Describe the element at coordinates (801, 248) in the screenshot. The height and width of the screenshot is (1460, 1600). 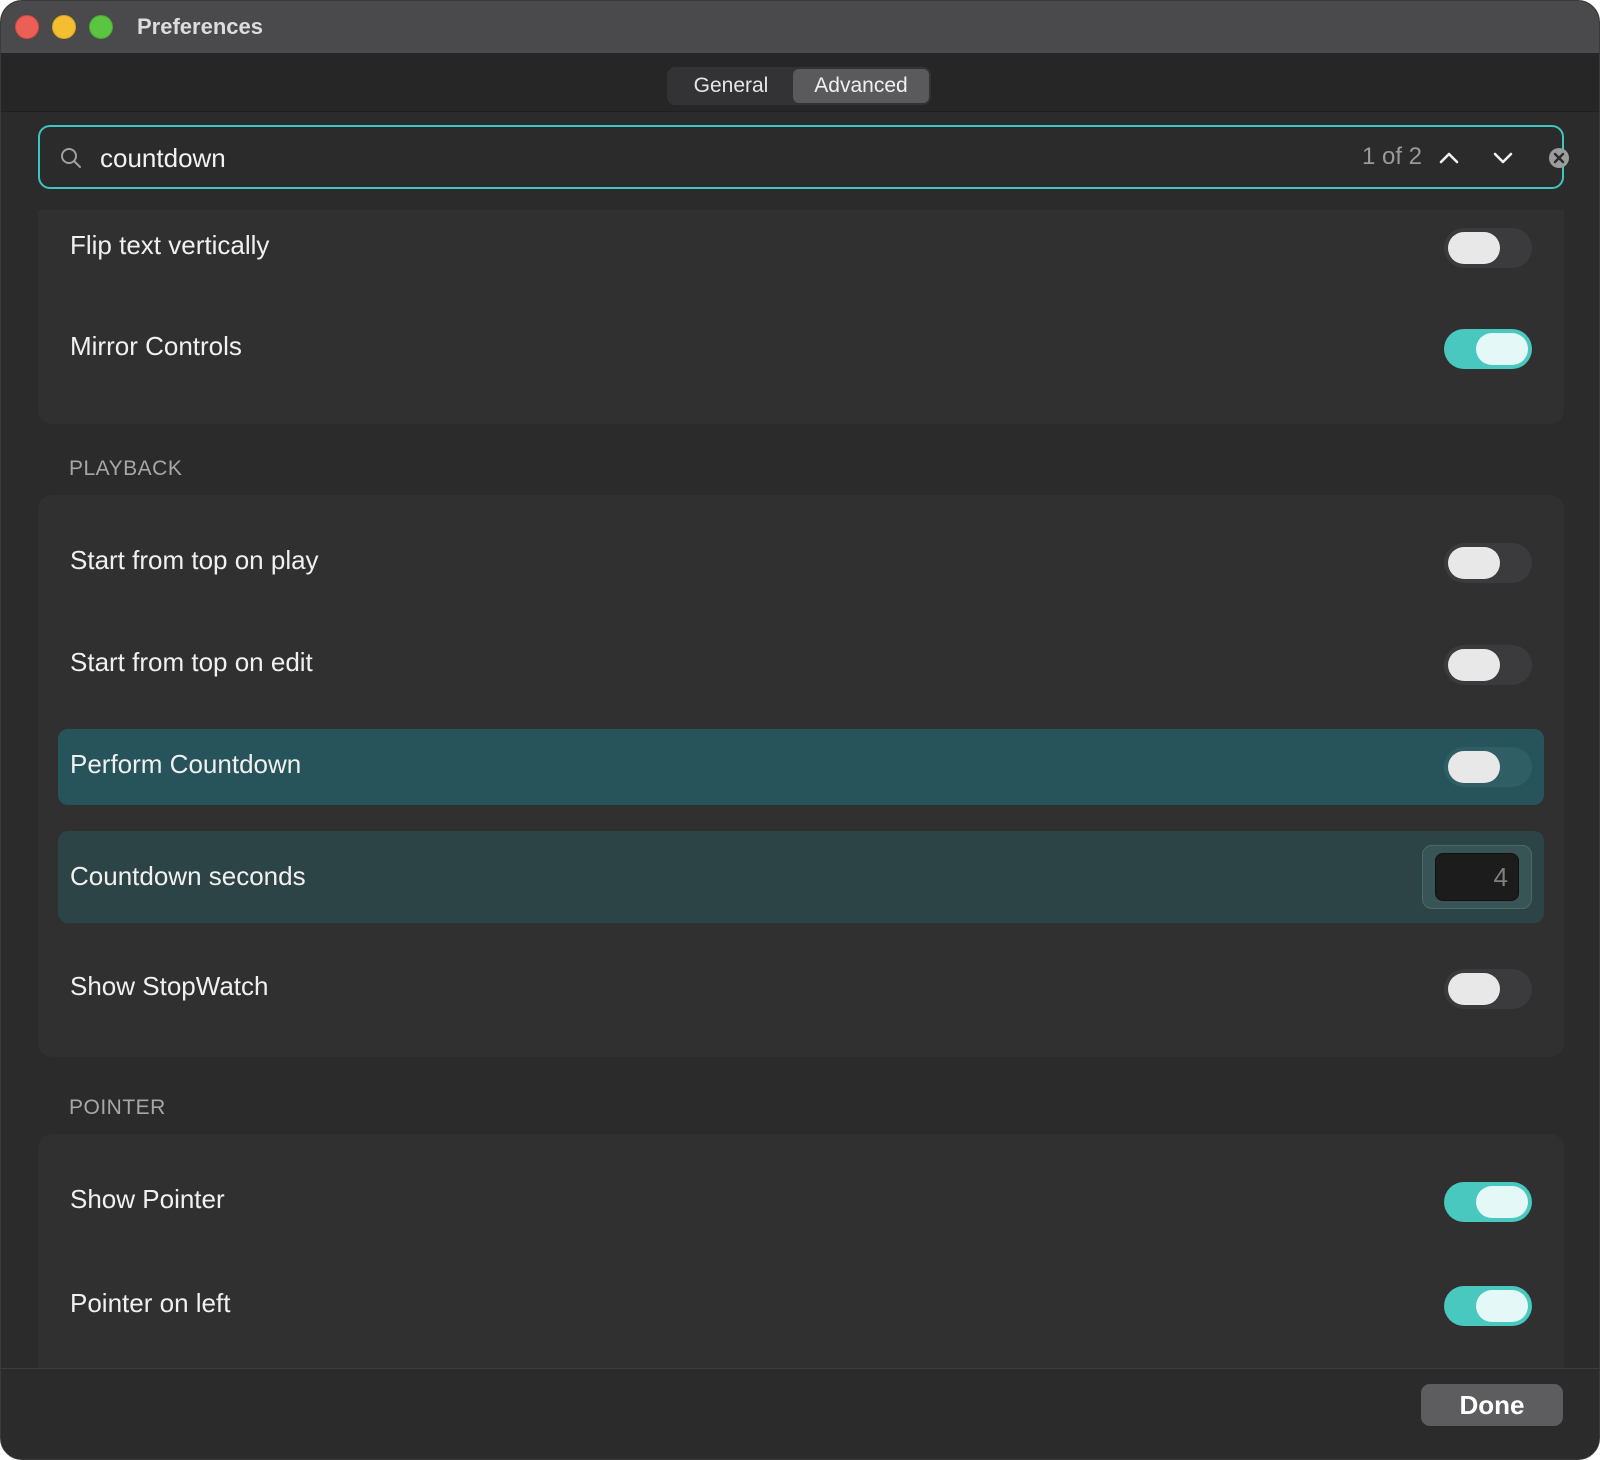
I see `setting-row-flip-text: Flip text vertically` at that location.